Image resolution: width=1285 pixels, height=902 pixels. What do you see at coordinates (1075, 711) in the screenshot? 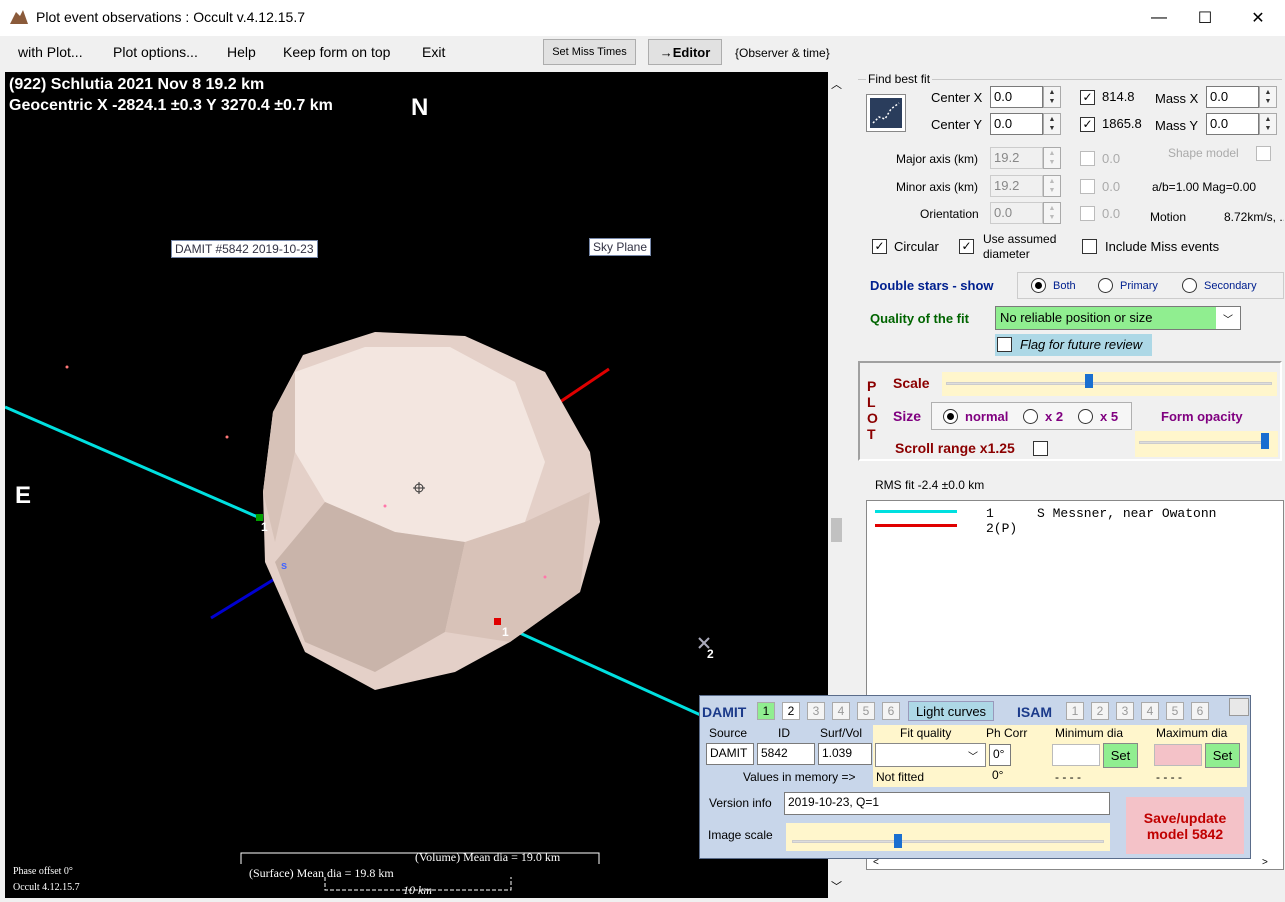
I see `isam-model-1-button: 1` at bounding box center [1075, 711].